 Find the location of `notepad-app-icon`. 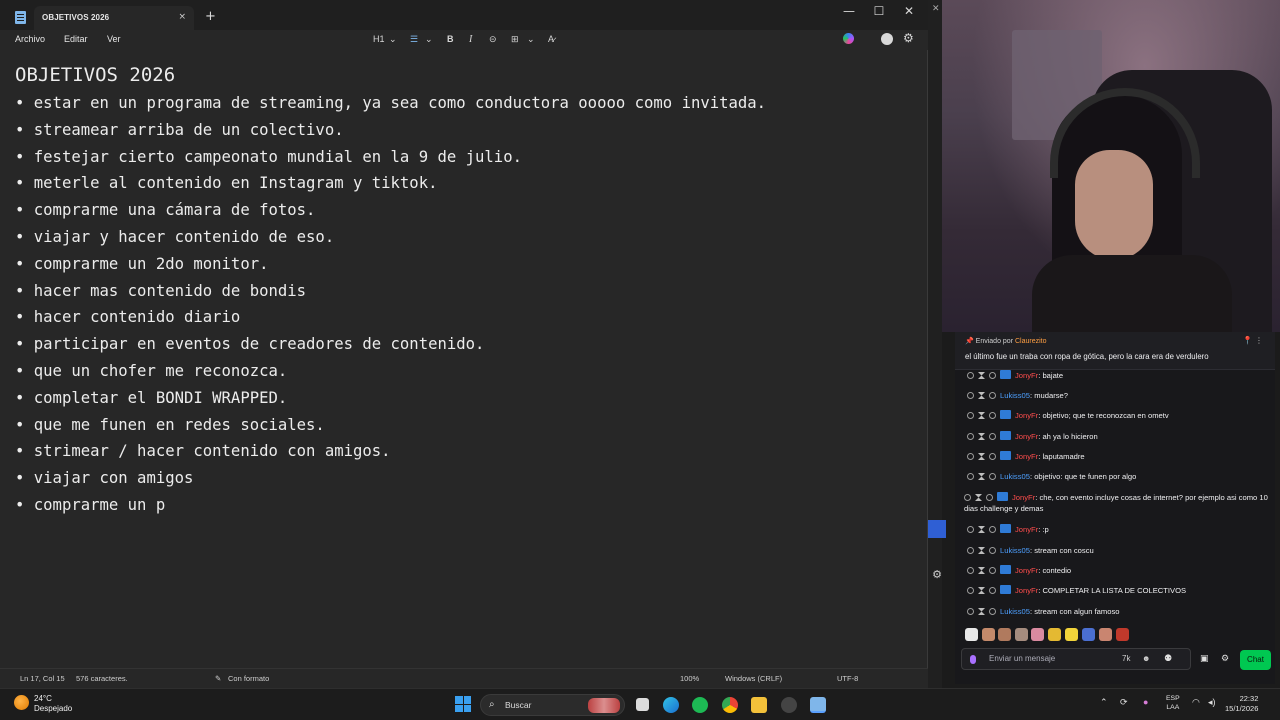

notepad-app-icon is located at coordinates (20, 17).